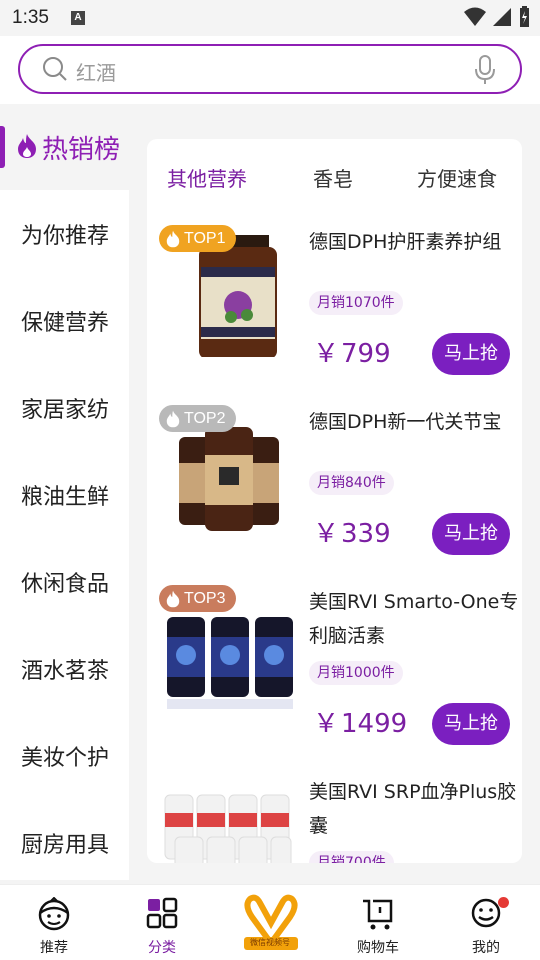 The image size is (540, 960). Describe the element at coordinates (351, 483) in the screenshot. I see `sales-badge: 月销840件` at that location.